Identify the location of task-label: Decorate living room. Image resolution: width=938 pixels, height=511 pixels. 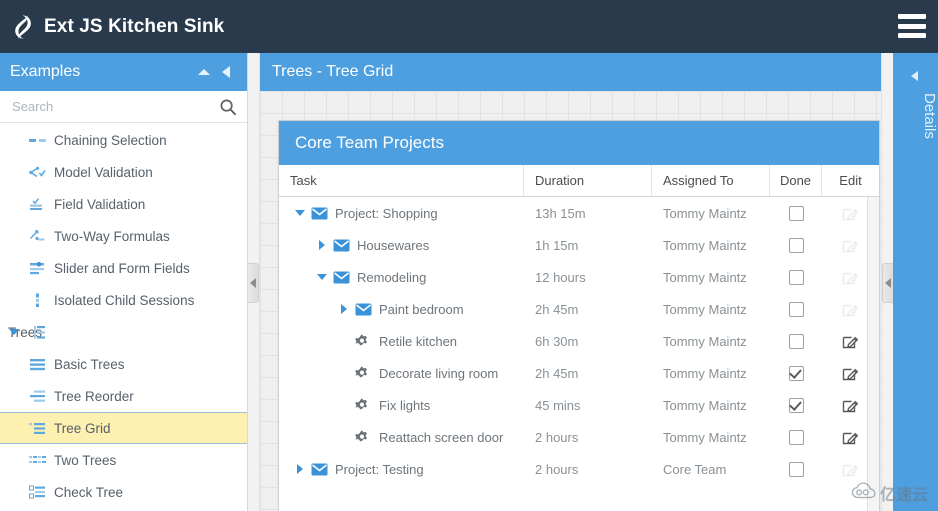
(439, 373).